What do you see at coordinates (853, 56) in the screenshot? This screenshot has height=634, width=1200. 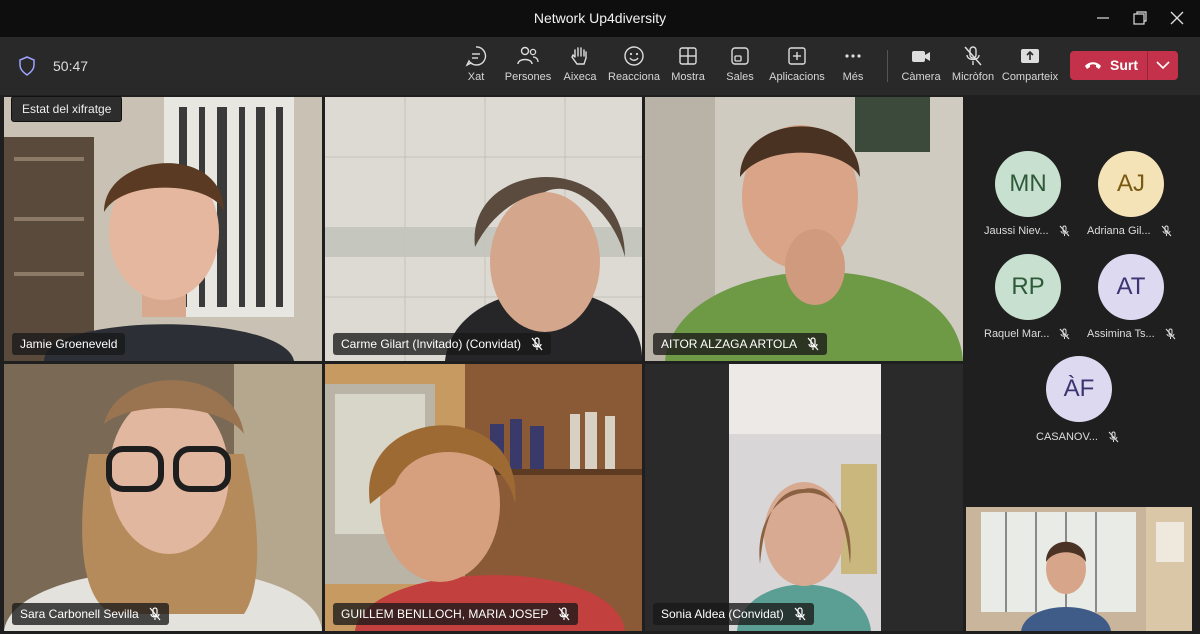 I see `more-icon` at bounding box center [853, 56].